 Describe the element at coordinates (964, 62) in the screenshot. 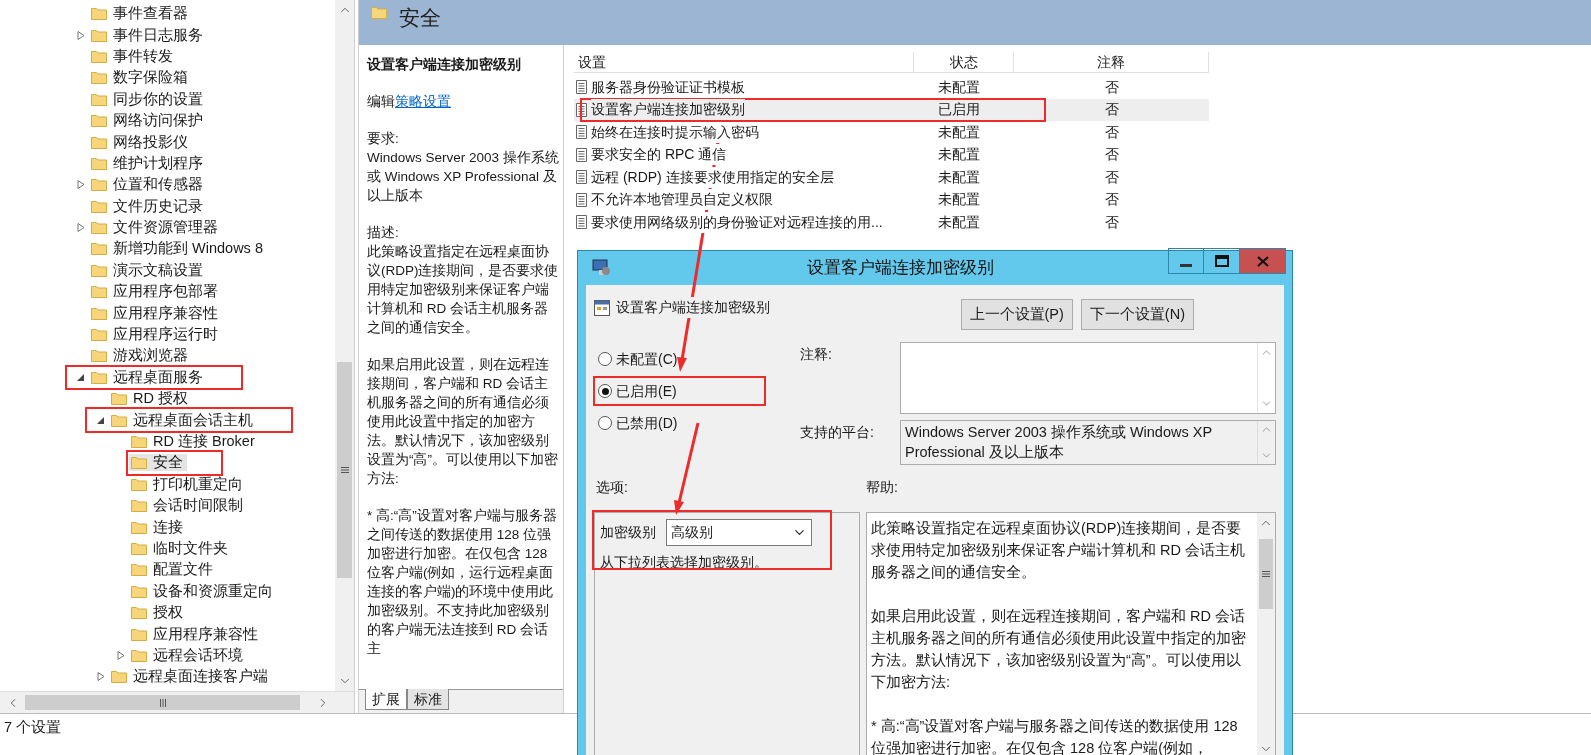

I see `column-header: 状态` at that location.